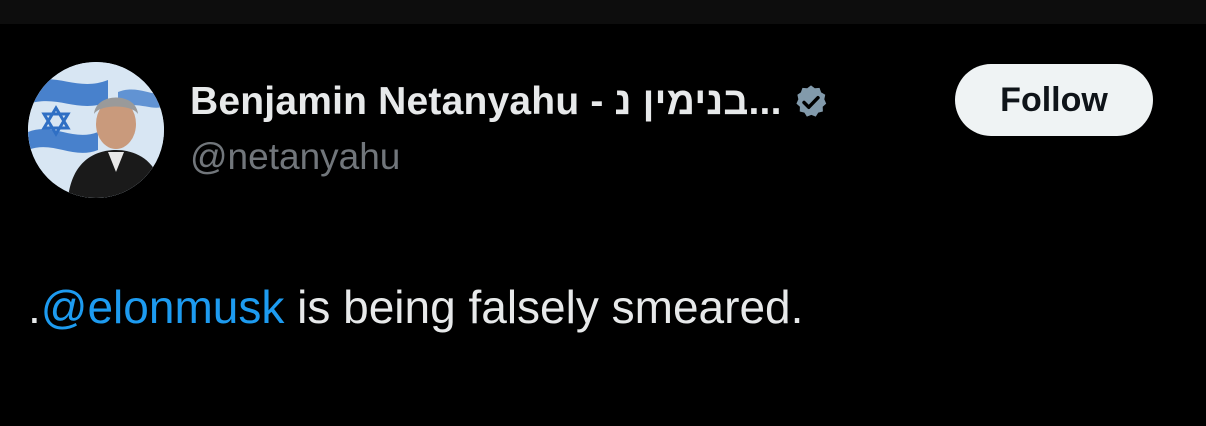 This screenshot has width=1206, height=426. What do you see at coordinates (603, 12) in the screenshot?
I see `top-bar` at bounding box center [603, 12].